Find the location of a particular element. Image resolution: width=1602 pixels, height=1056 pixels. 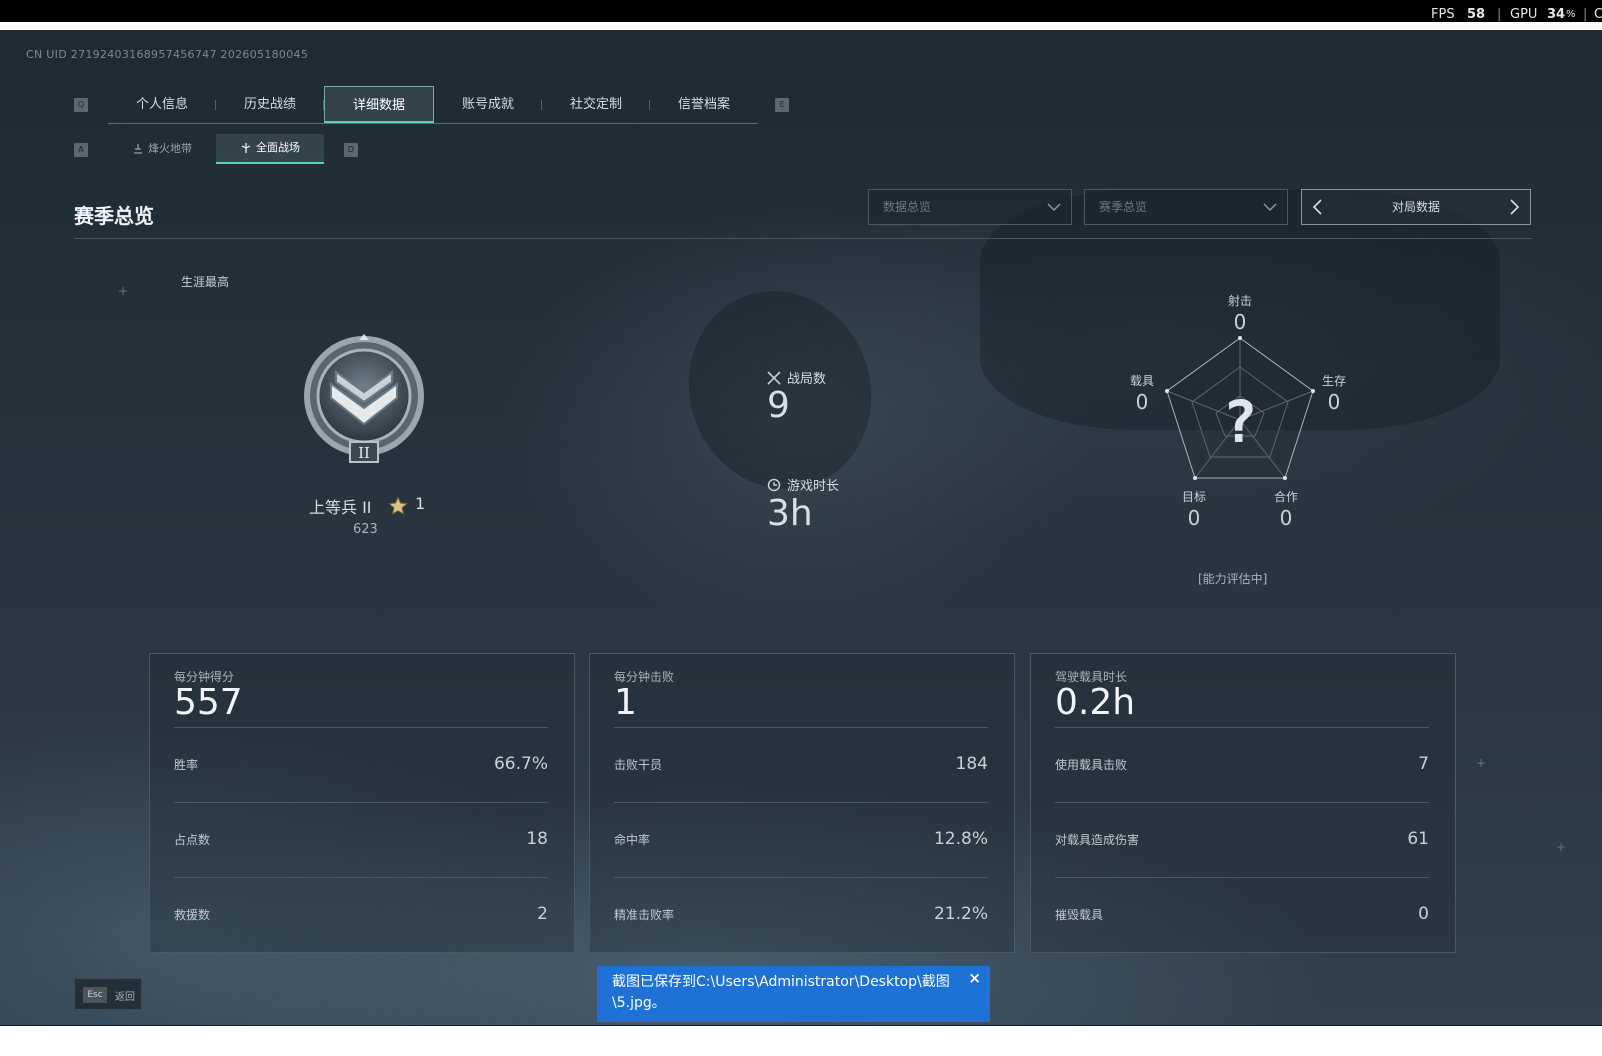

back-button: Esc 返回 is located at coordinates (108, 994).